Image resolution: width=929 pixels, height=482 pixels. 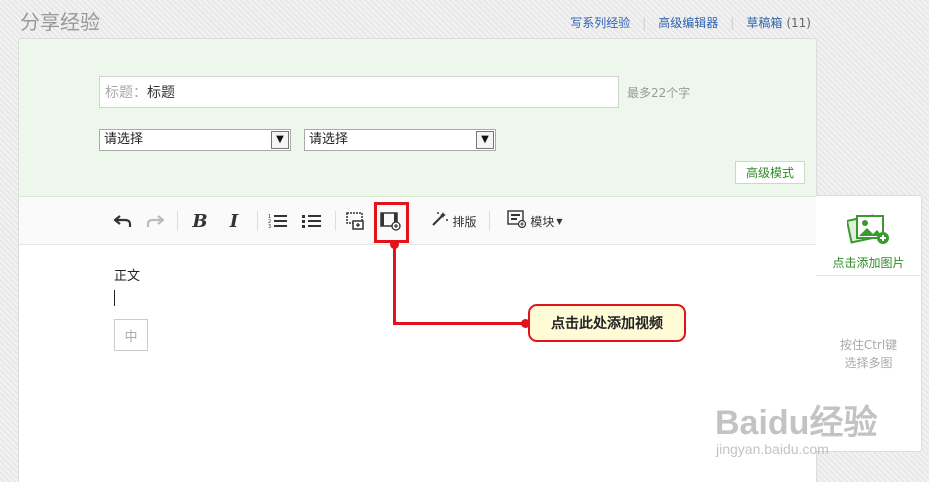 I want to click on module-icon, so click(x=517, y=221).